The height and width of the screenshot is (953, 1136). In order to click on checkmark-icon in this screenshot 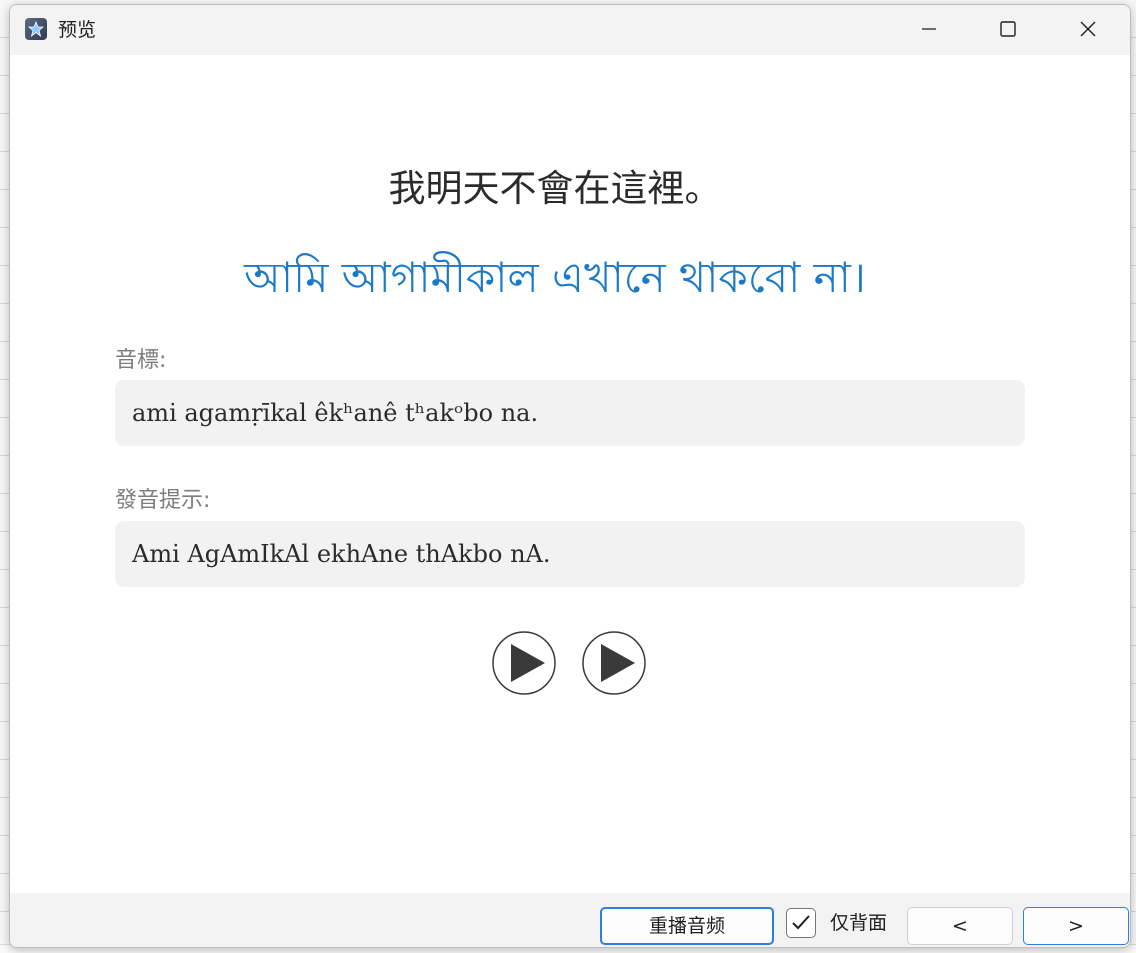, I will do `click(801, 922)`.